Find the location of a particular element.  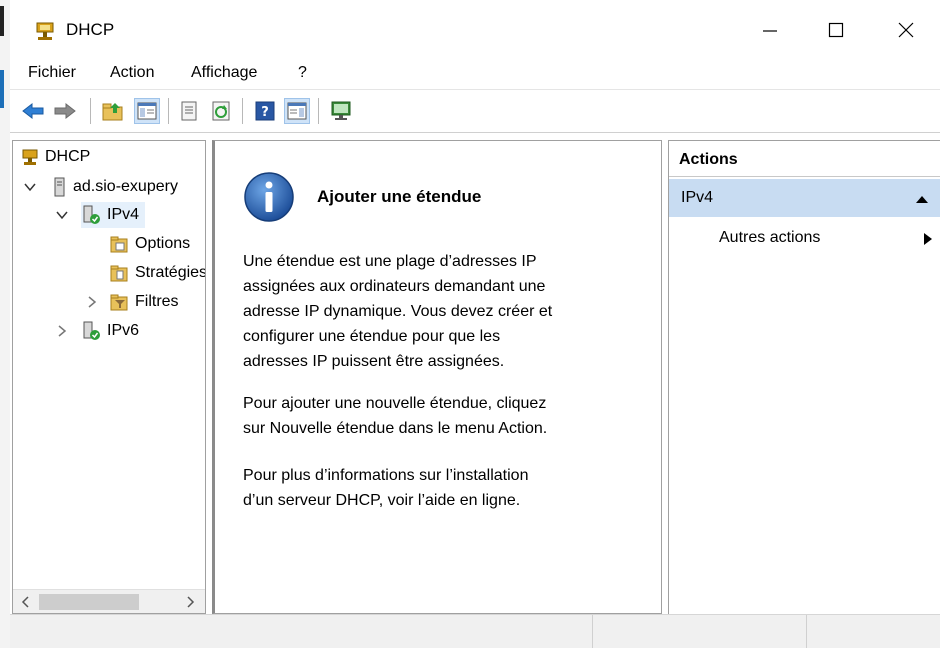

actions-section-ipv4: IPv4 is located at coordinates (804, 198).